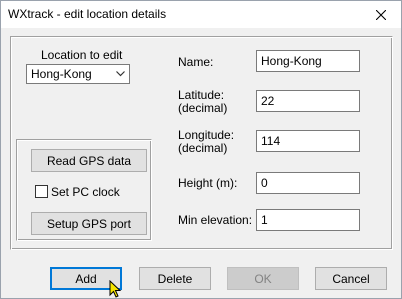 Image resolution: width=402 pixels, height=299 pixels. What do you see at coordinates (82, 55) in the screenshot?
I see `location-to-edit-label: Location to edit` at bounding box center [82, 55].